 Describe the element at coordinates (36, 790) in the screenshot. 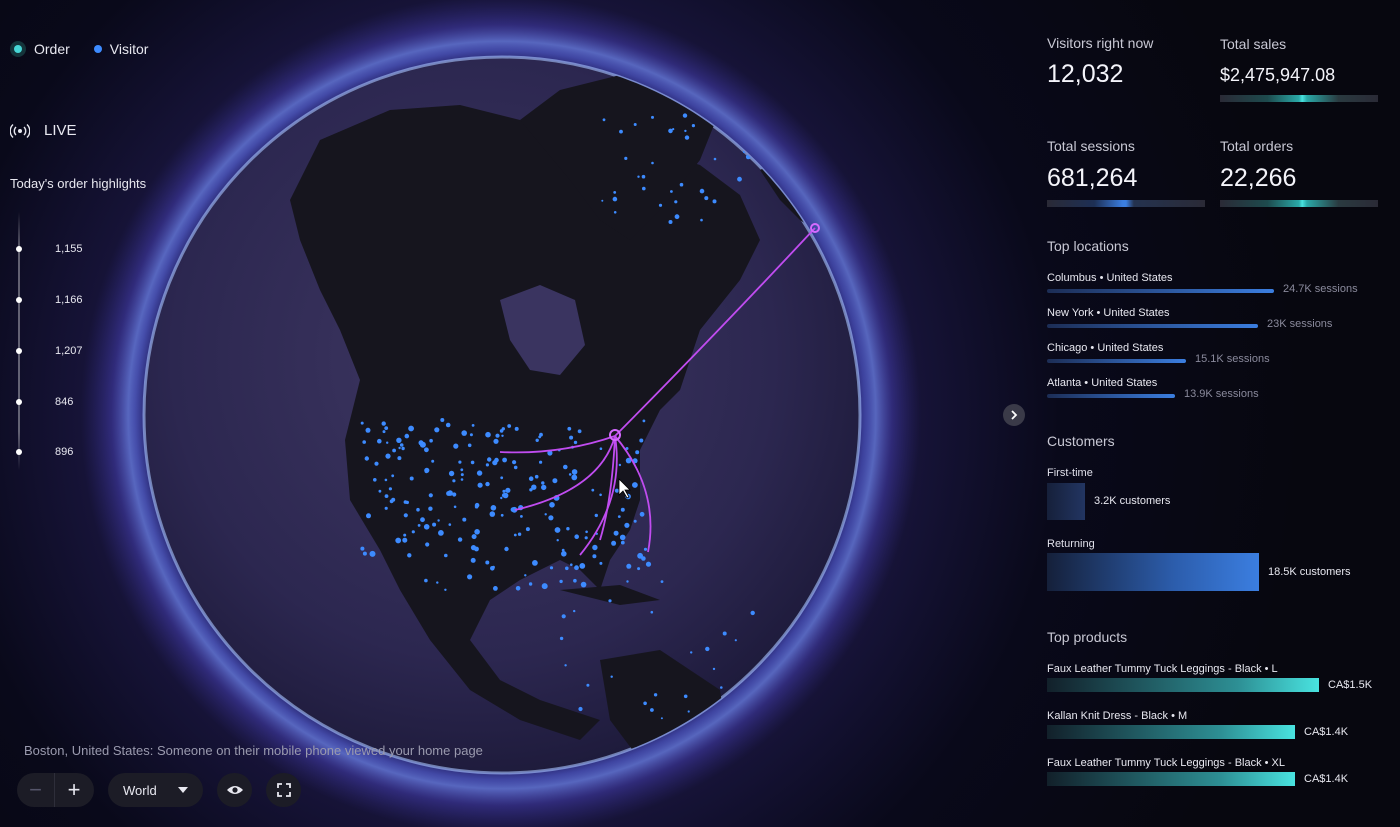

I see `zoom-out-button: −` at that location.